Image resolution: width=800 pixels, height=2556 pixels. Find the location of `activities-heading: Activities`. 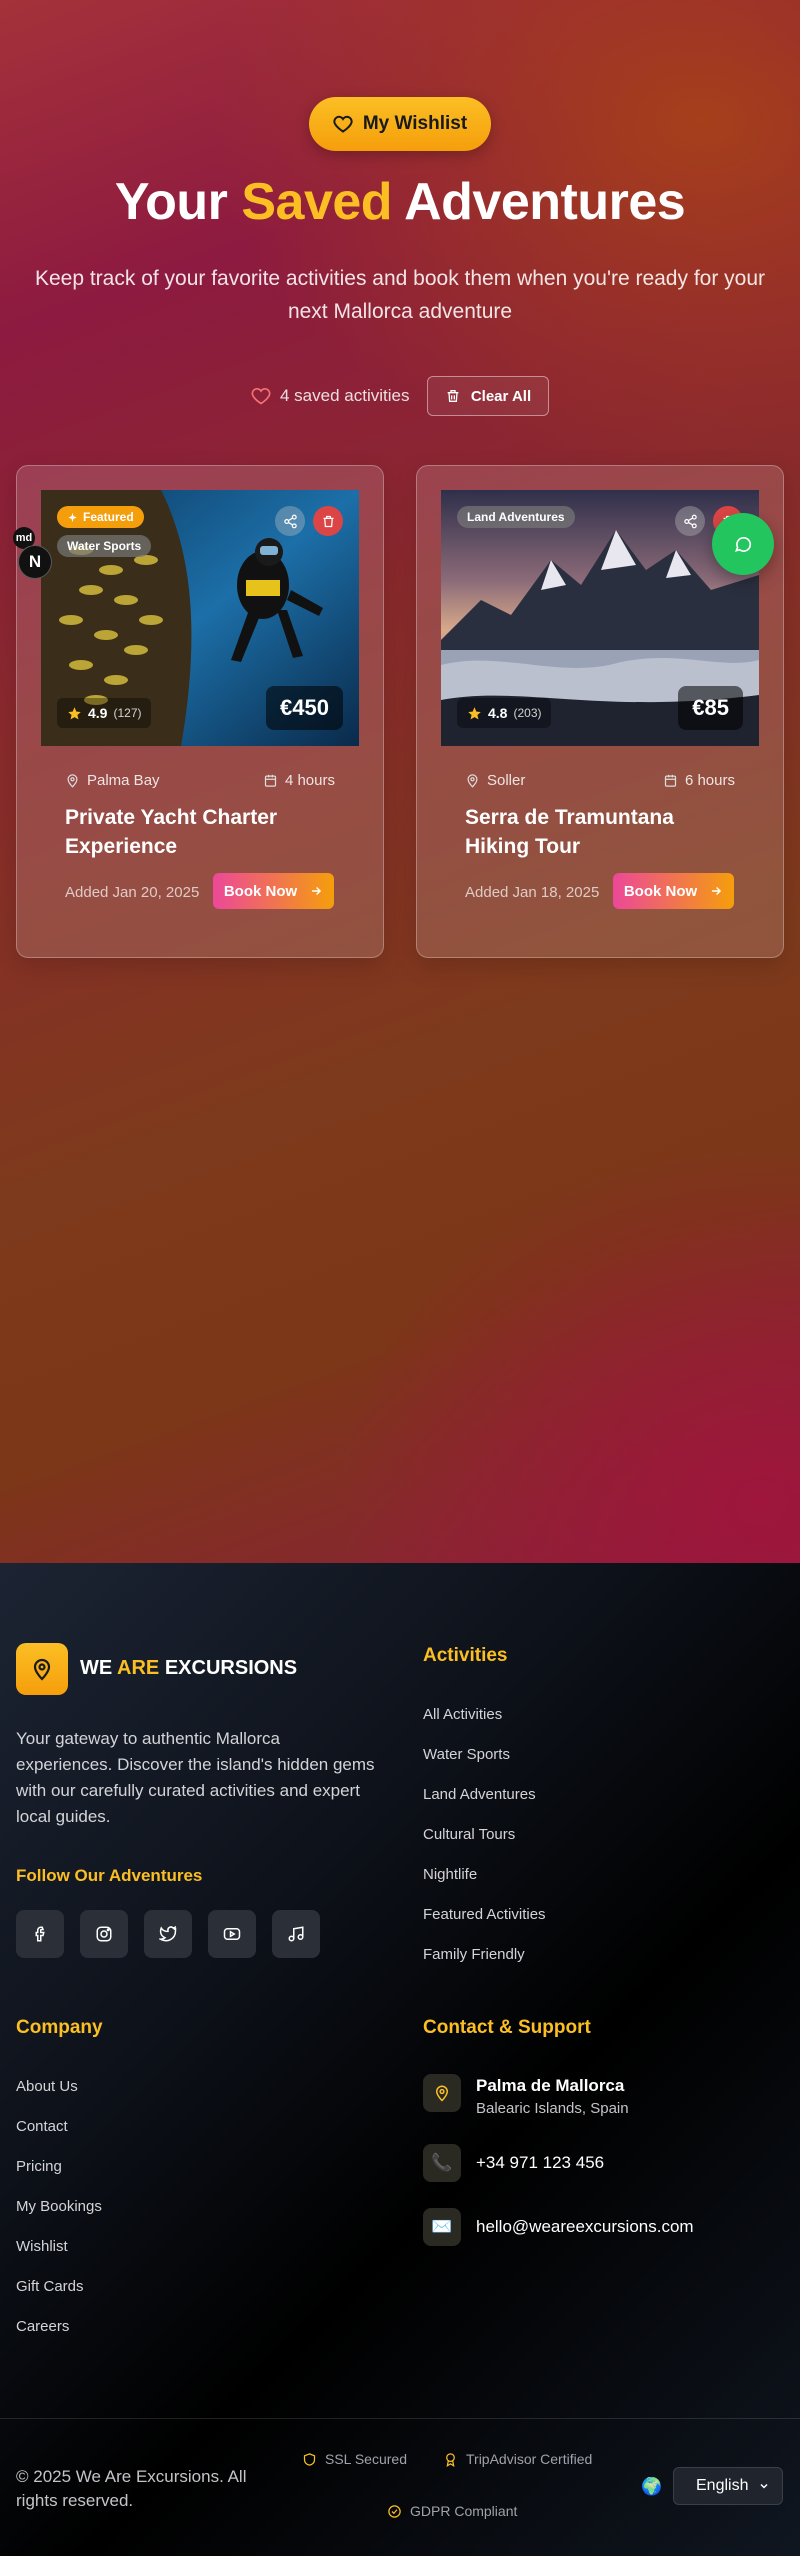

activities-heading: Activities is located at coordinates (465, 1655).